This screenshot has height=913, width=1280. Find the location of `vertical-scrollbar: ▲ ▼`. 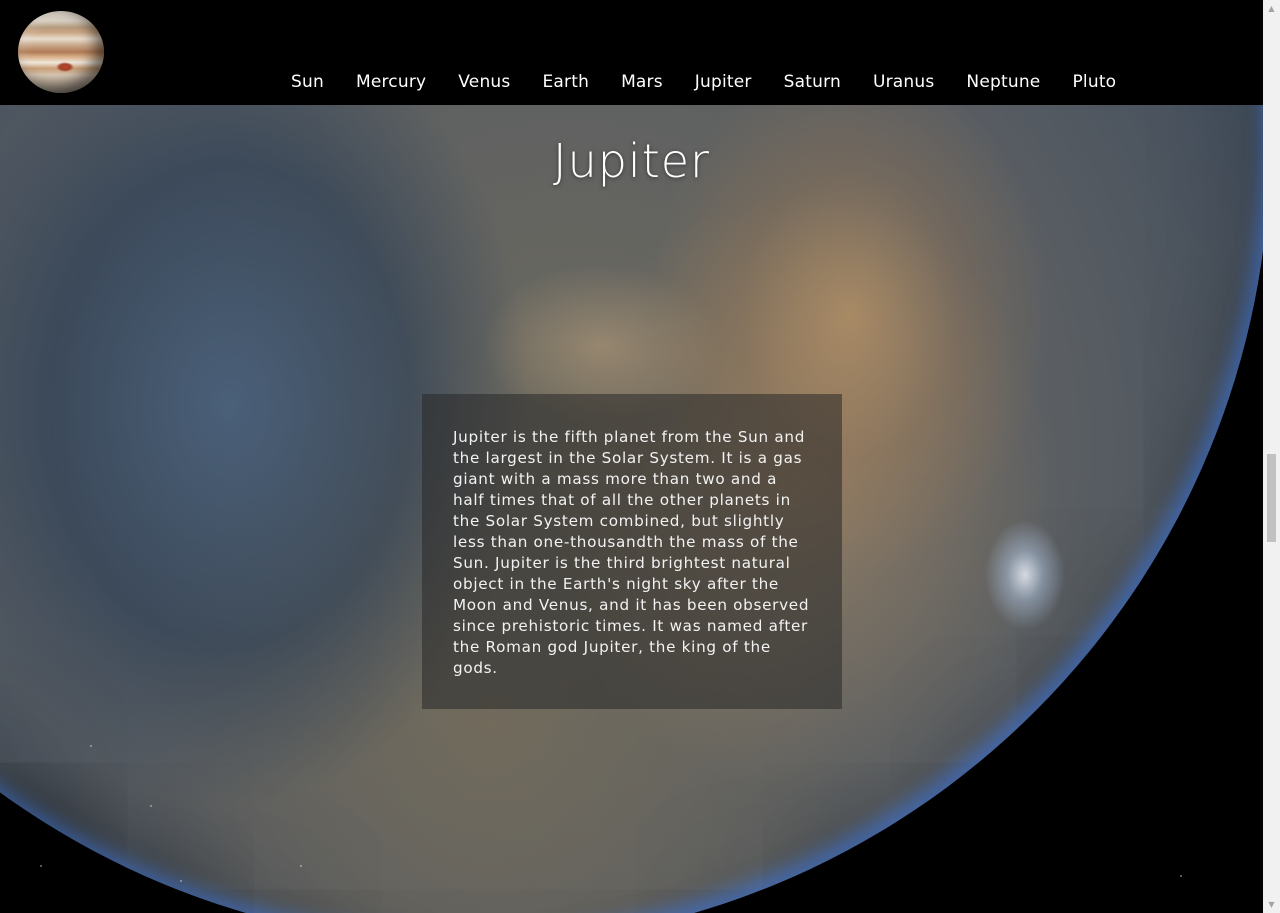

vertical-scrollbar: ▲ ▼ is located at coordinates (1271, 456).